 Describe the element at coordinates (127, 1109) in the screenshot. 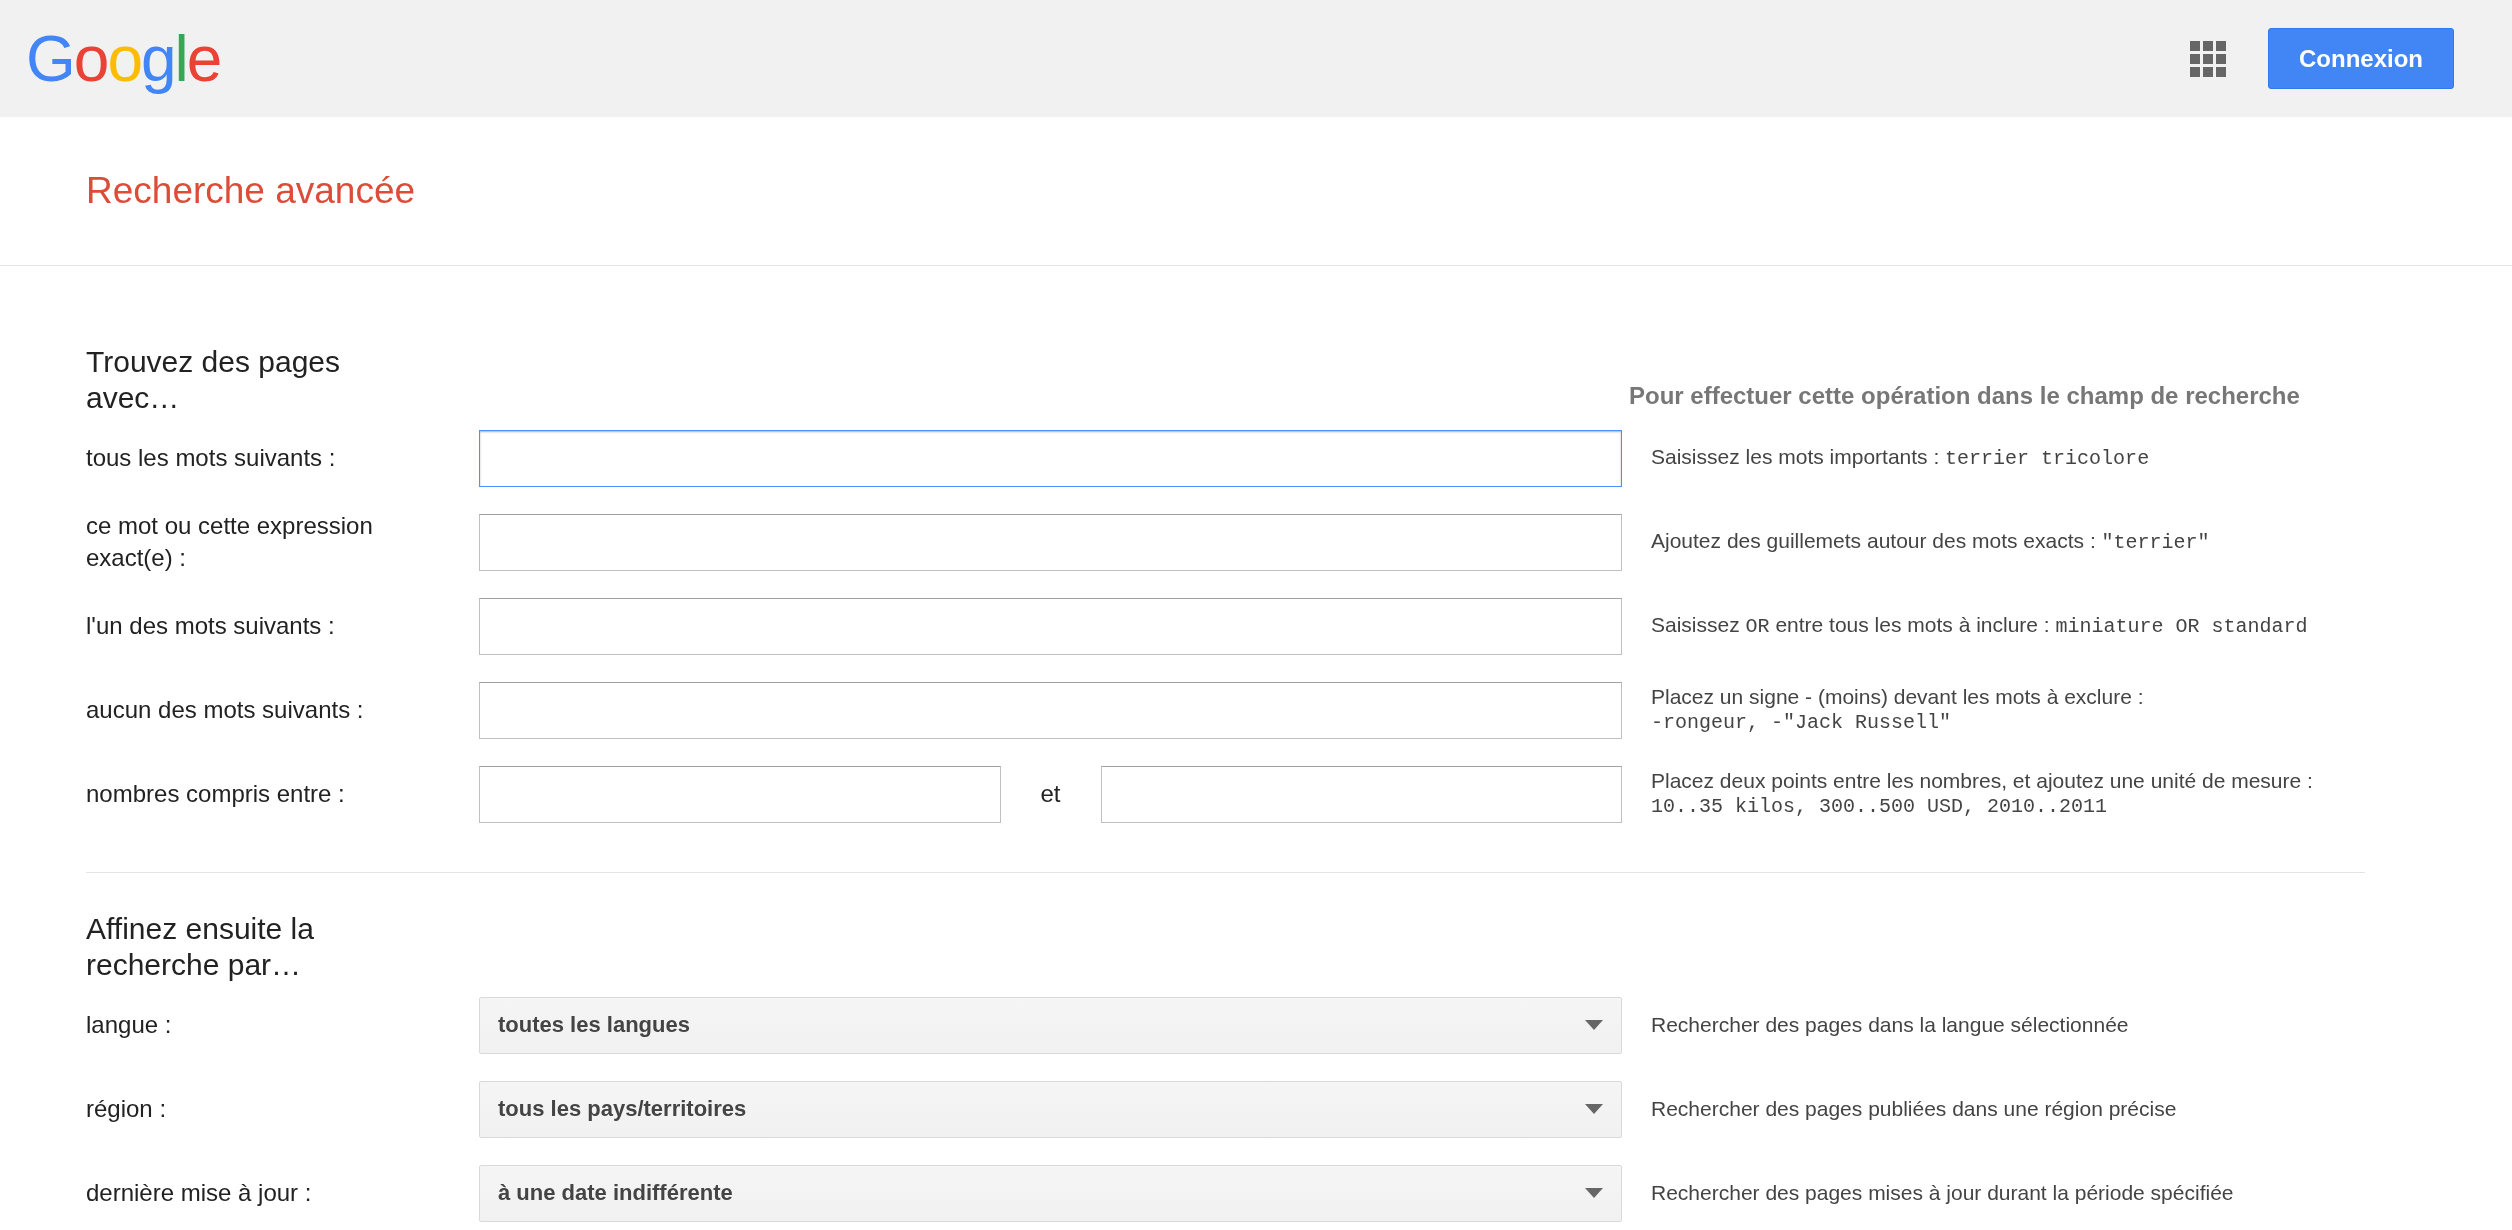

I see `field-label: région :` at that location.